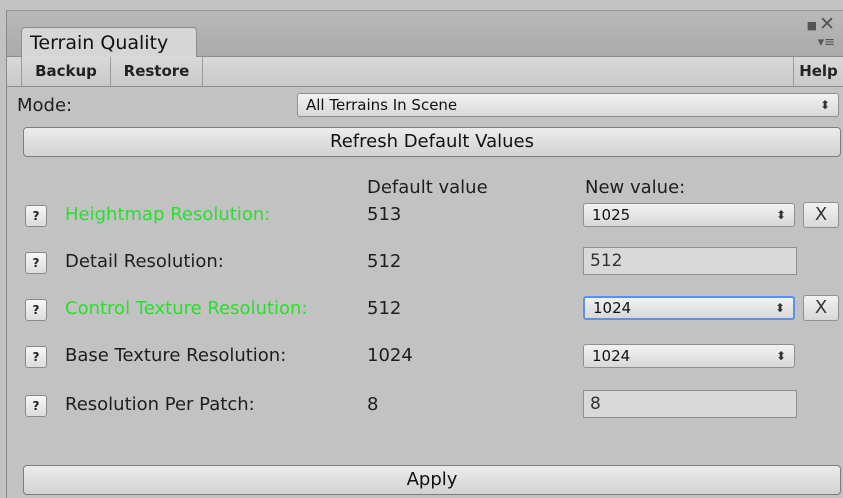 The height and width of the screenshot is (498, 843). What do you see at coordinates (612, 308) in the screenshot?
I see `control-texture-new-value: 1024` at bounding box center [612, 308].